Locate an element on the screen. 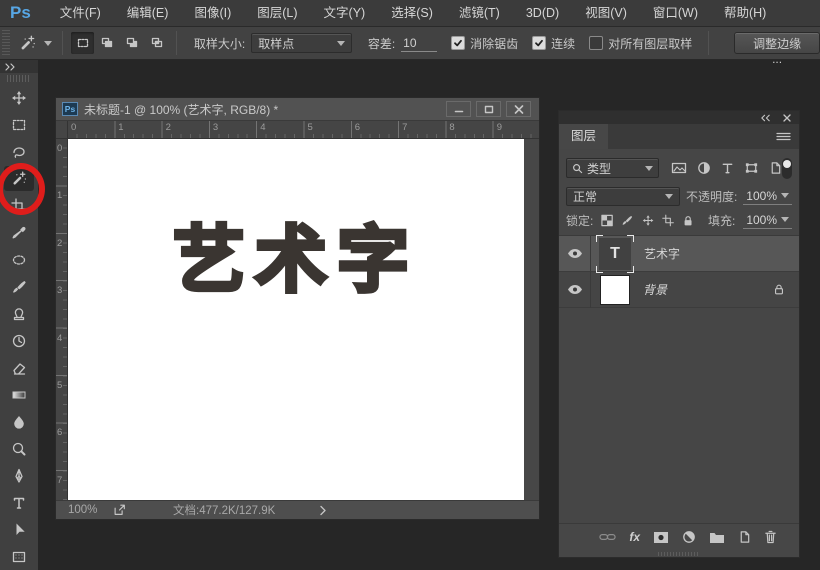 This screenshot has height=570, width=820. tool-brush is located at coordinates (19, 286).